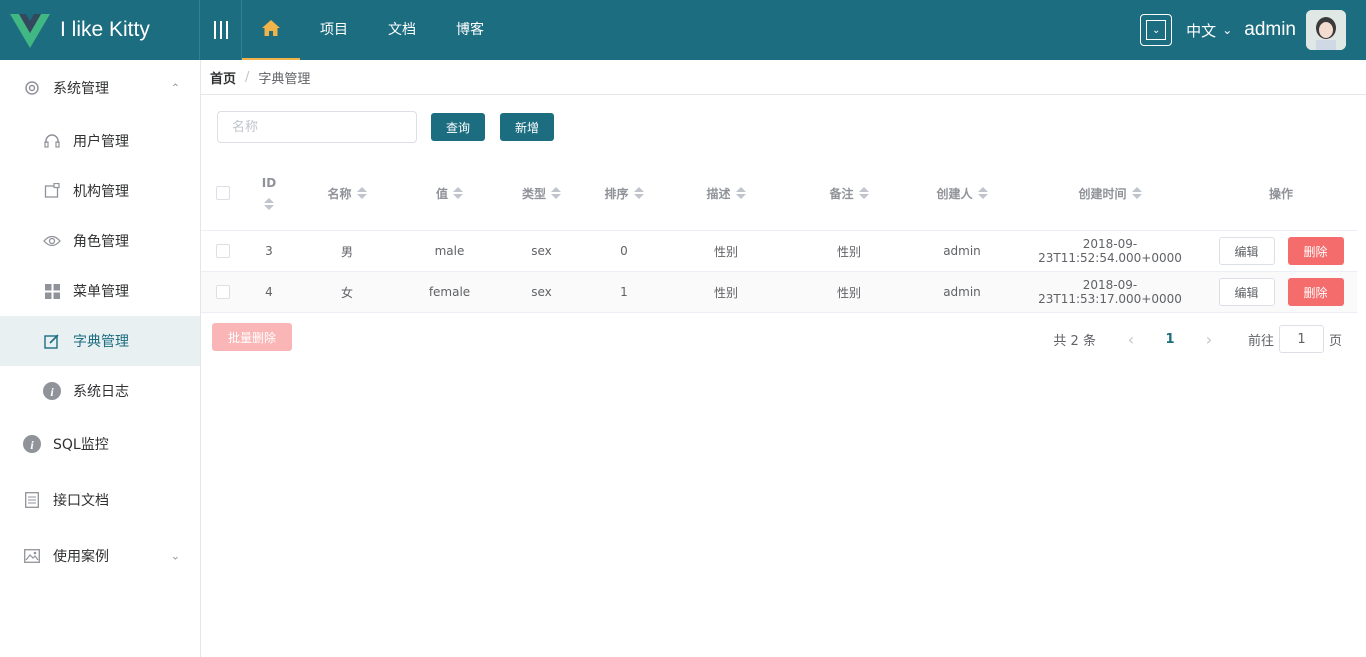  What do you see at coordinates (441, 193) in the screenshot?
I see `column-label: 值` at bounding box center [441, 193].